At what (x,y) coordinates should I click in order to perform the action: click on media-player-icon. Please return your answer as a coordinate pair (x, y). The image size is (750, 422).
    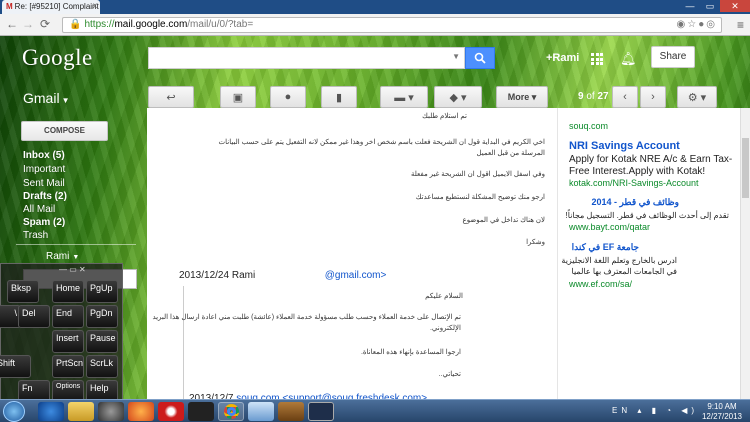
    Looking at the image, I should click on (111, 411).